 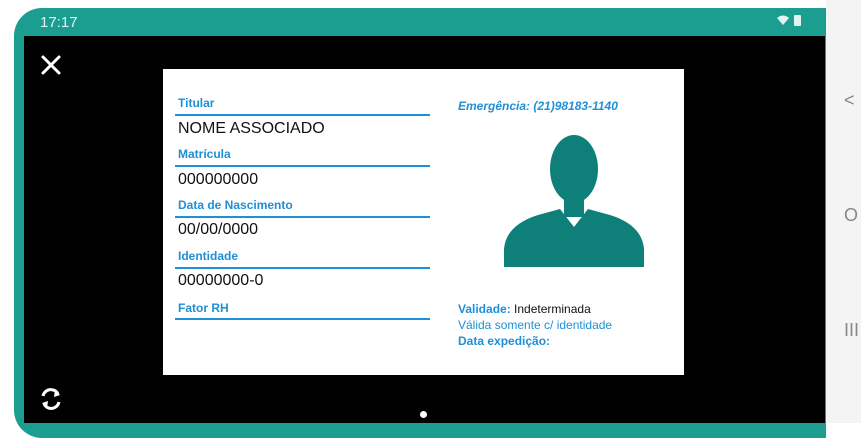 What do you see at coordinates (59, 22) in the screenshot?
I see `status-time: 17:17` at bounding box center [59, 22].